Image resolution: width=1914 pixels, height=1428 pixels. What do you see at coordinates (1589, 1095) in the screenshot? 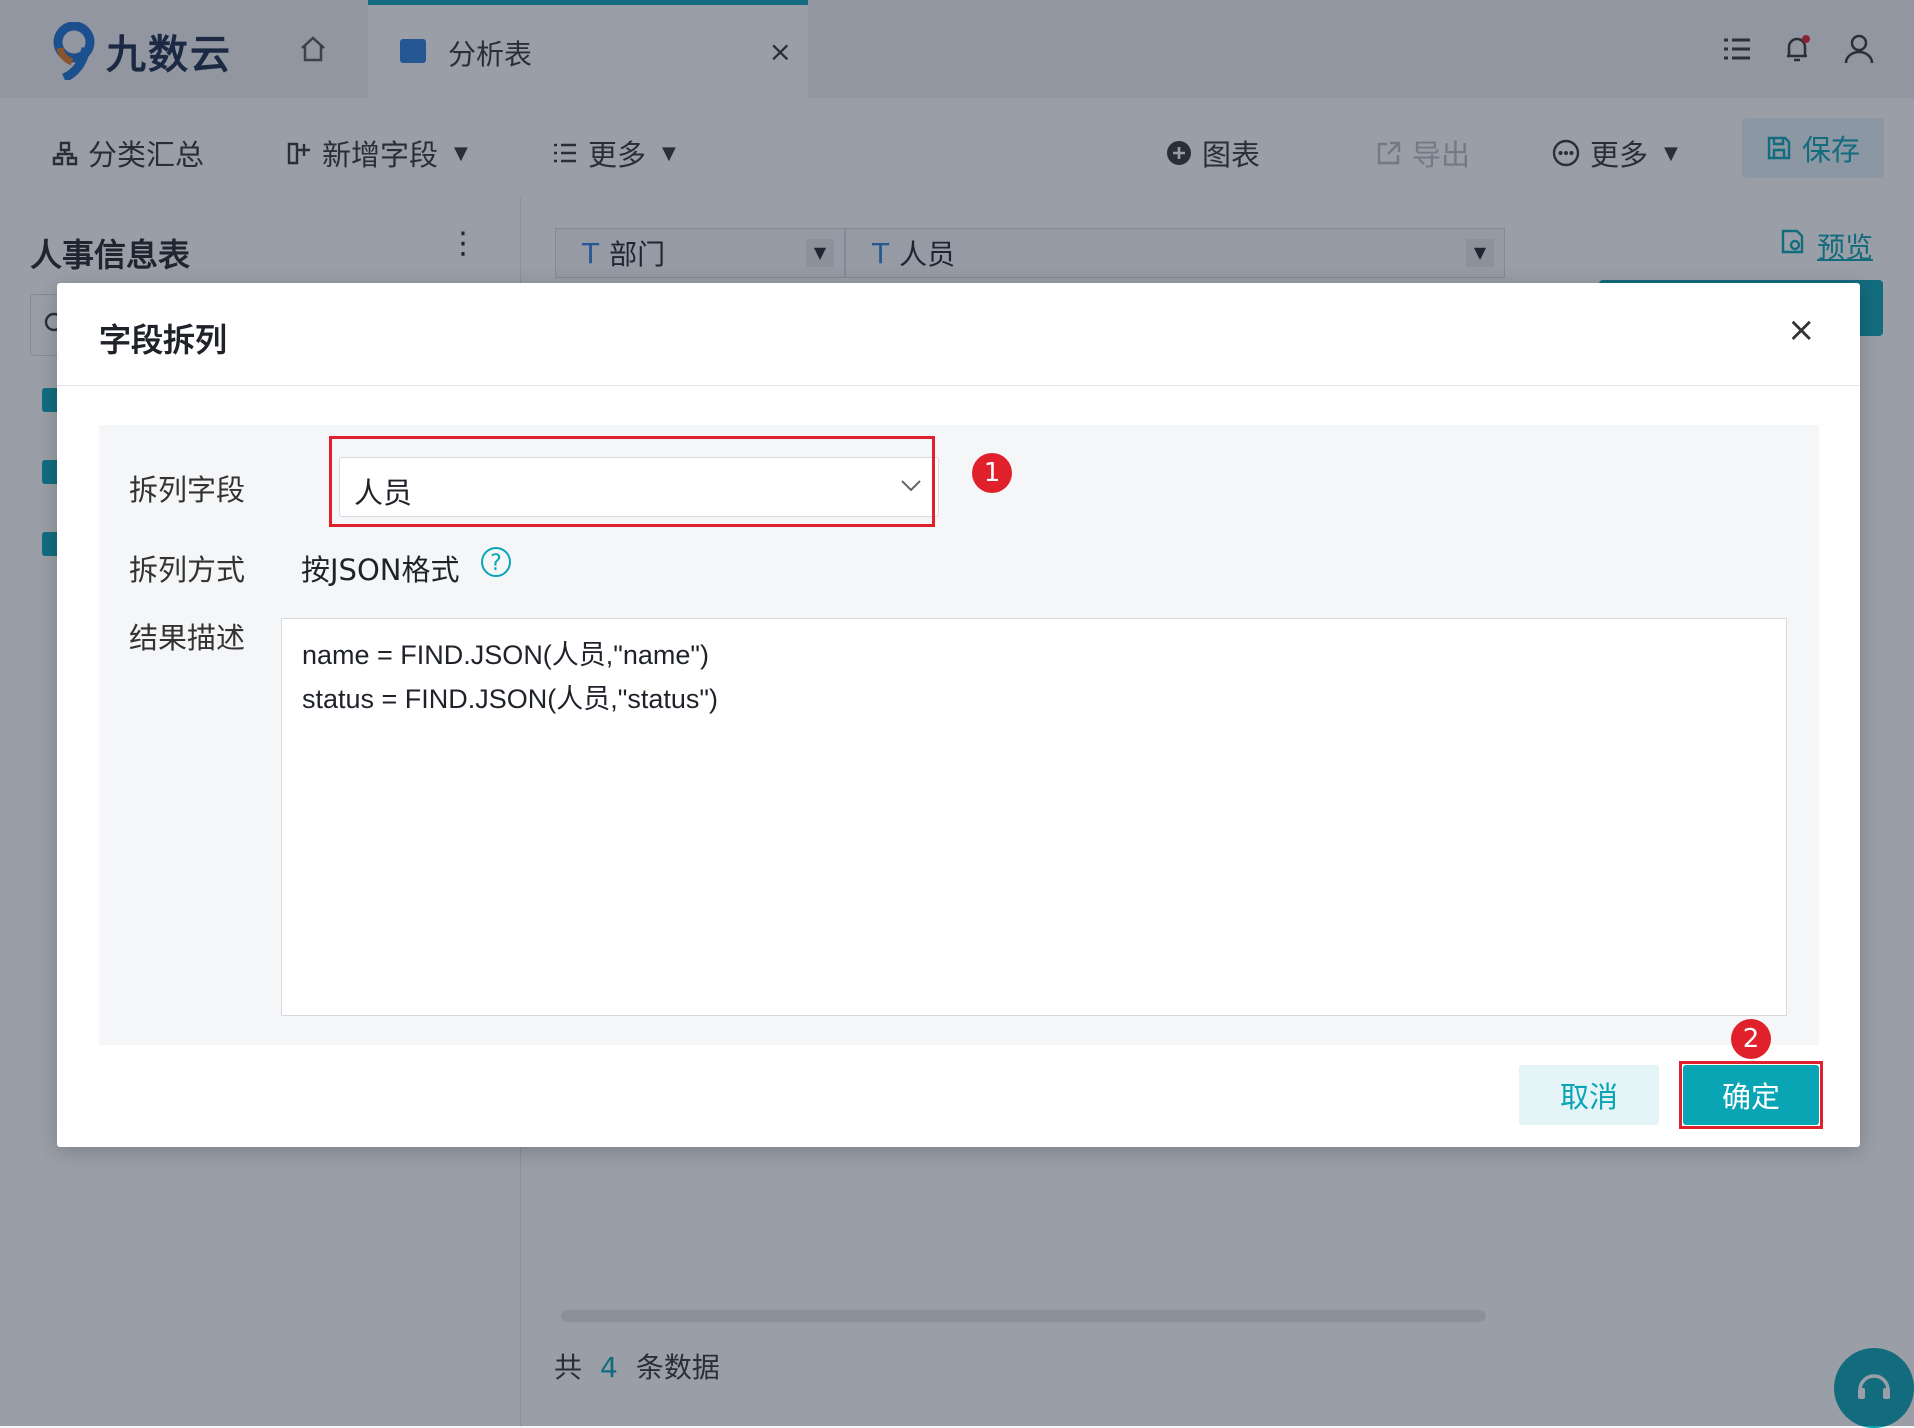
I see `cancel-button: 取消` at bounding box center [1589, 1095].